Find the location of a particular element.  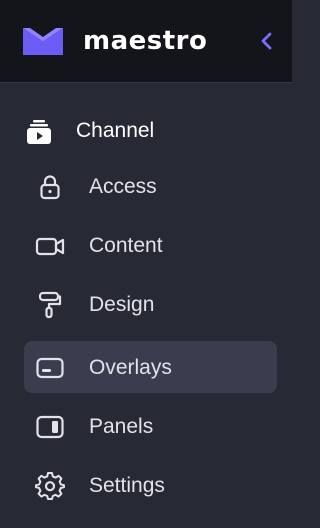

section-channel-label: Channel is located at coordinates (115, 130).